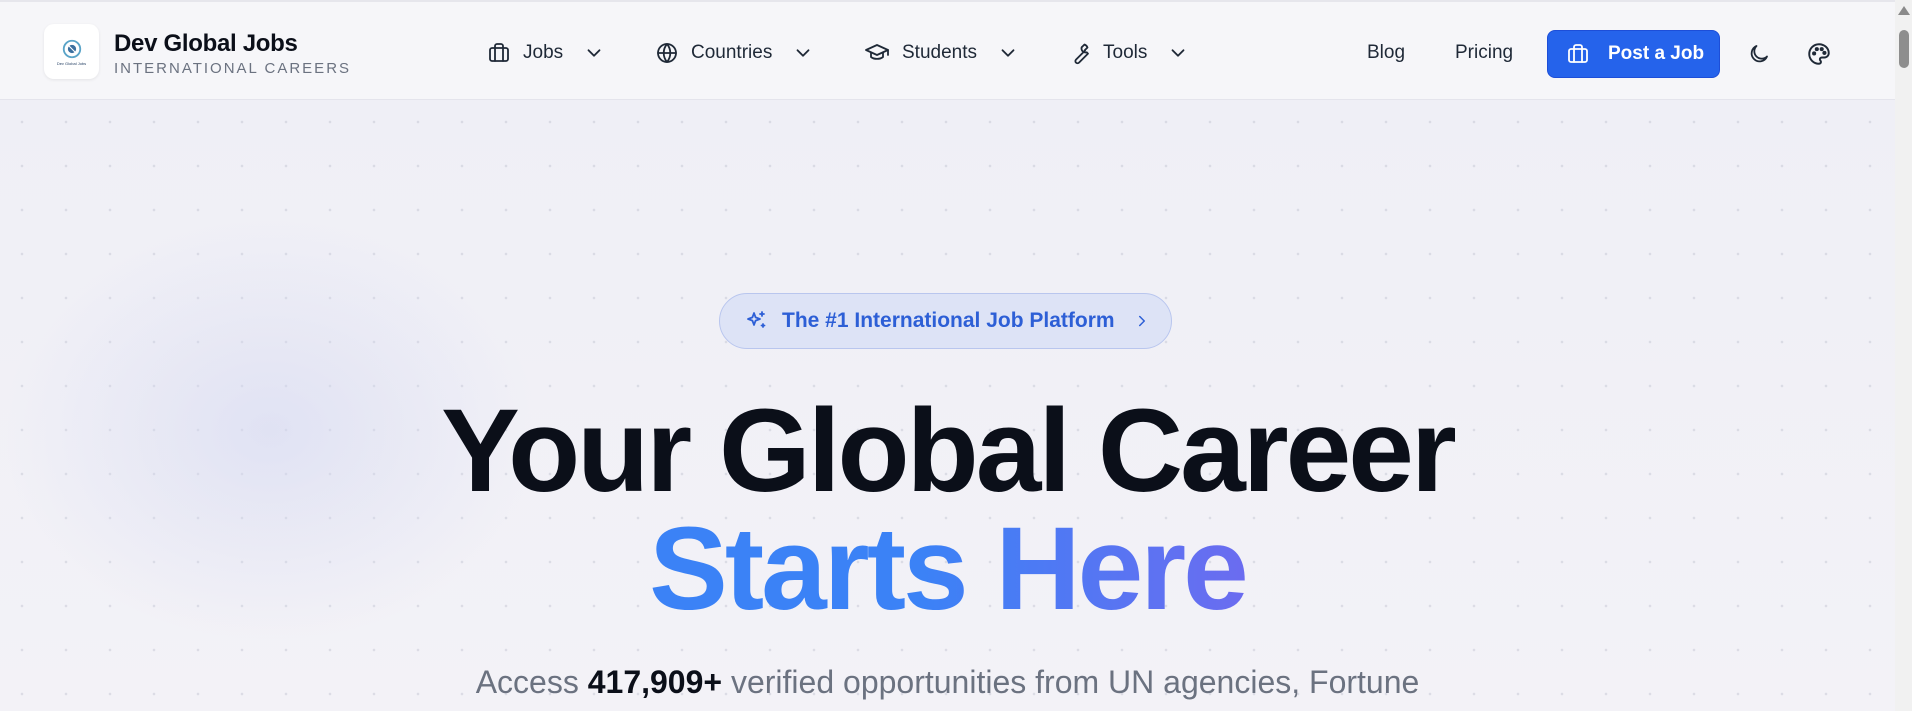 The width and height of the screenshot is (1912, 711). Describe the element at coordinates (1141, 321) in the screenshot. I see `chevron-right-icon` at that location.